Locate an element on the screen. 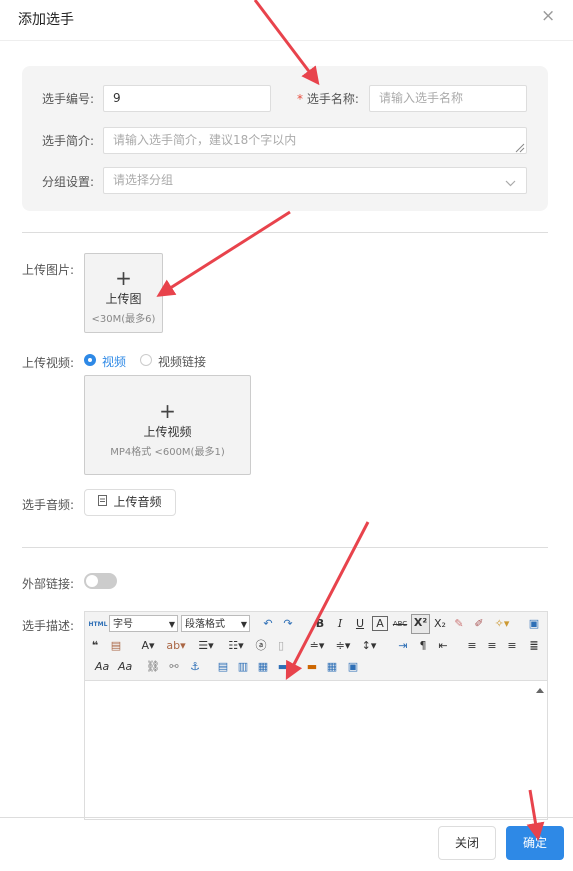  arrow-to-image-center is located at coordinates (327, 600).